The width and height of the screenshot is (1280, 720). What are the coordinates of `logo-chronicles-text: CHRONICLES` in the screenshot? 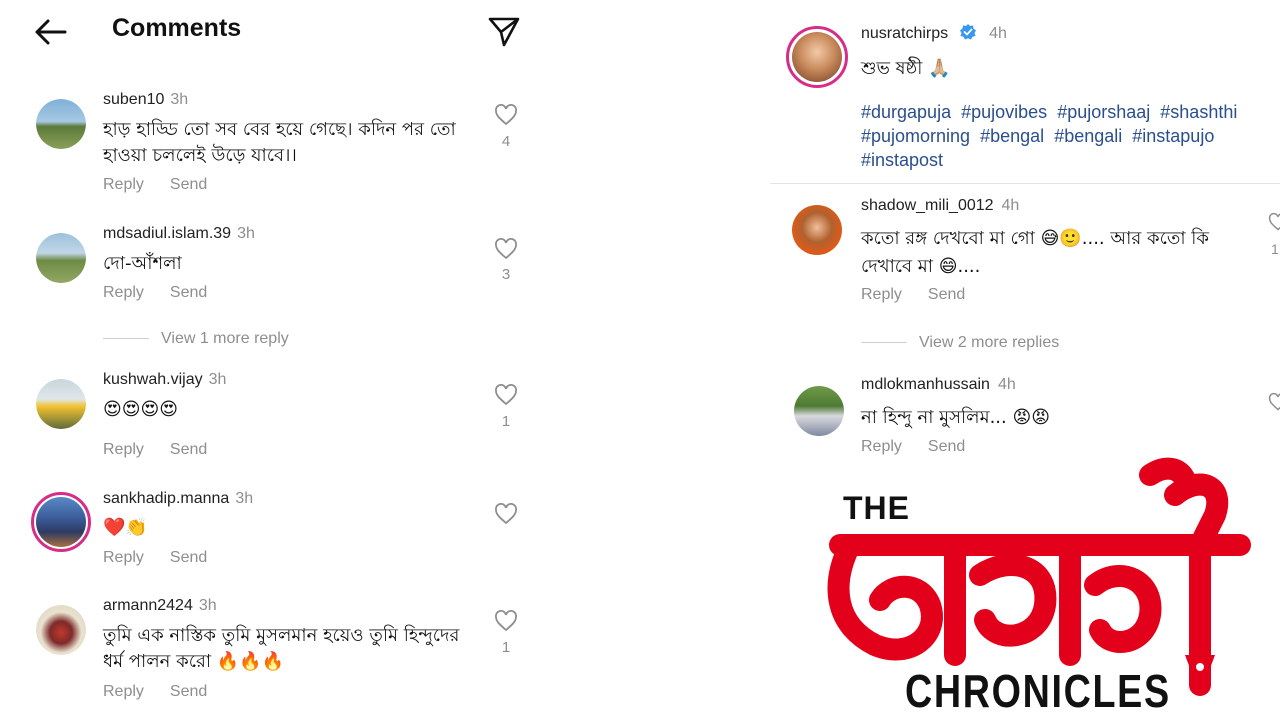 It's located at (1038, 691).